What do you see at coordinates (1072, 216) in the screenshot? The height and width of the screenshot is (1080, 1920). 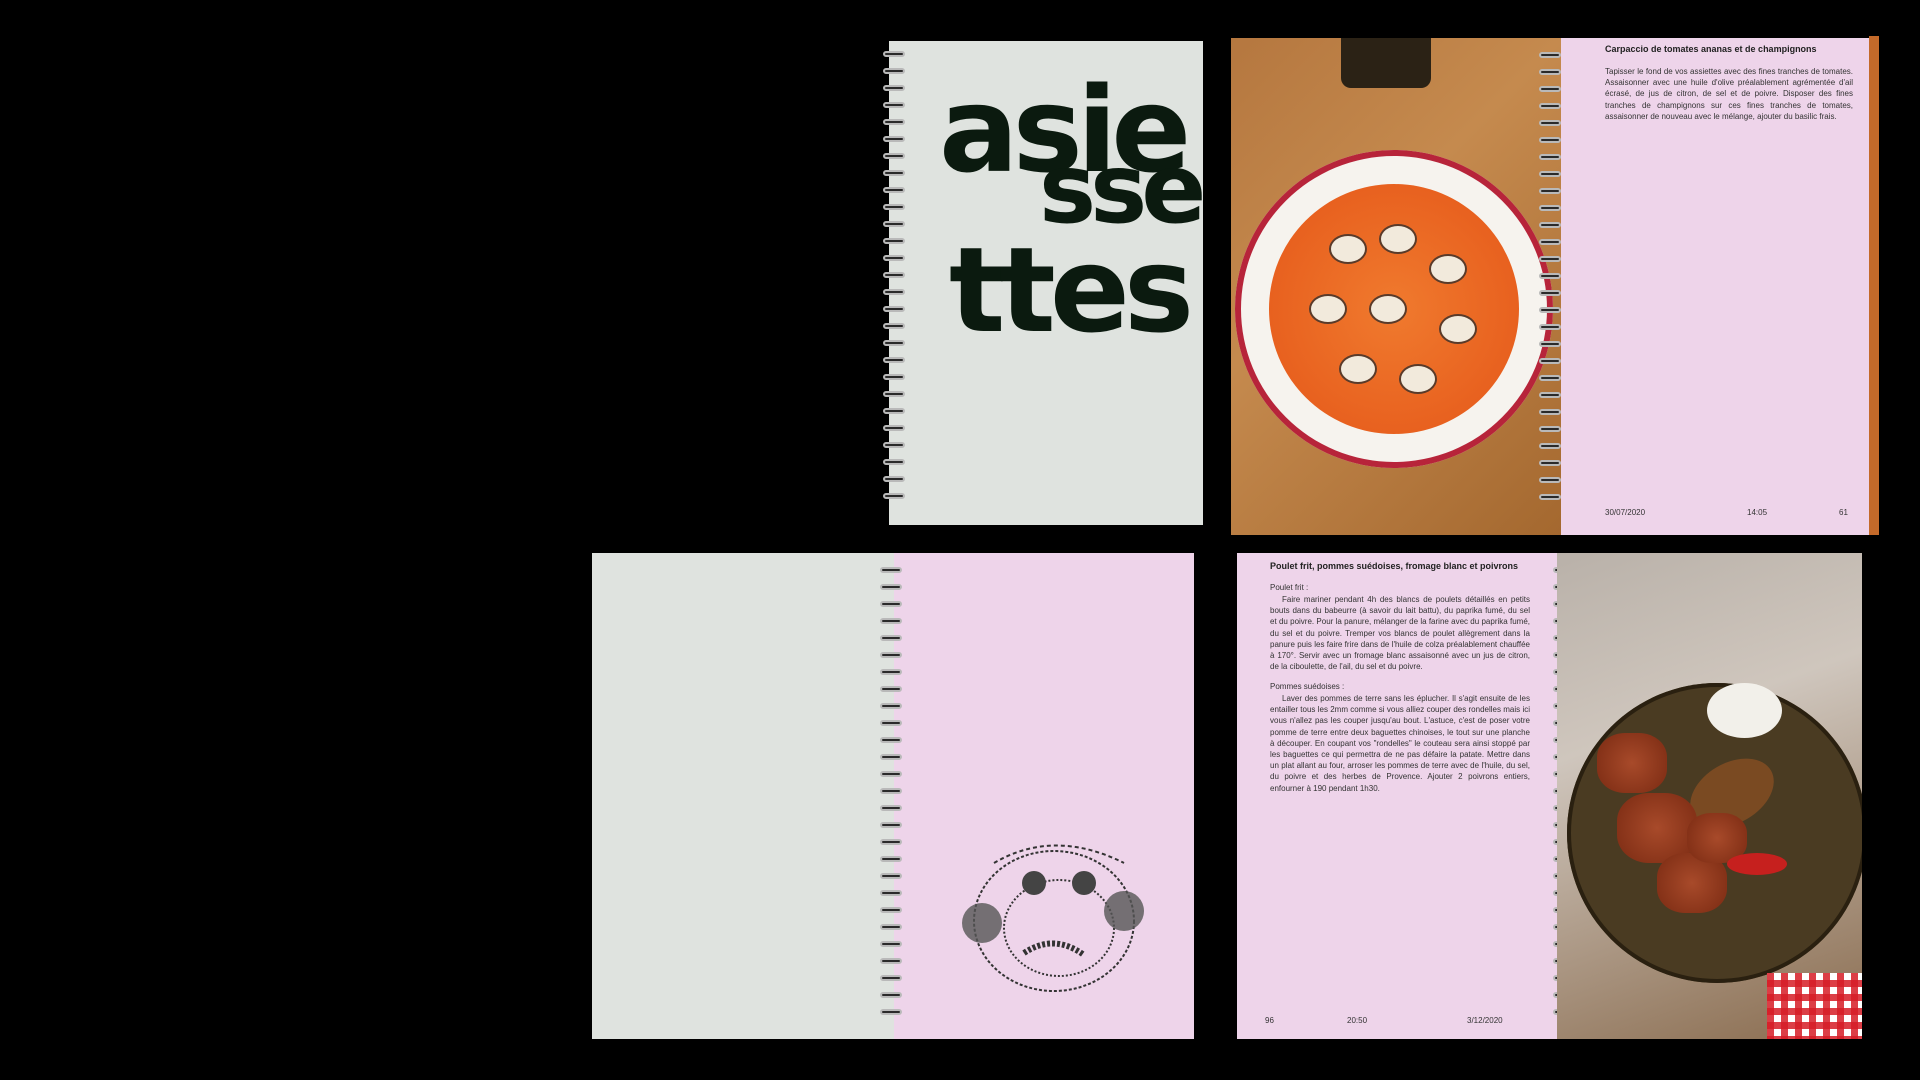 I see `cover-title: asie sse ttes` at bounding box center [1072, 216].